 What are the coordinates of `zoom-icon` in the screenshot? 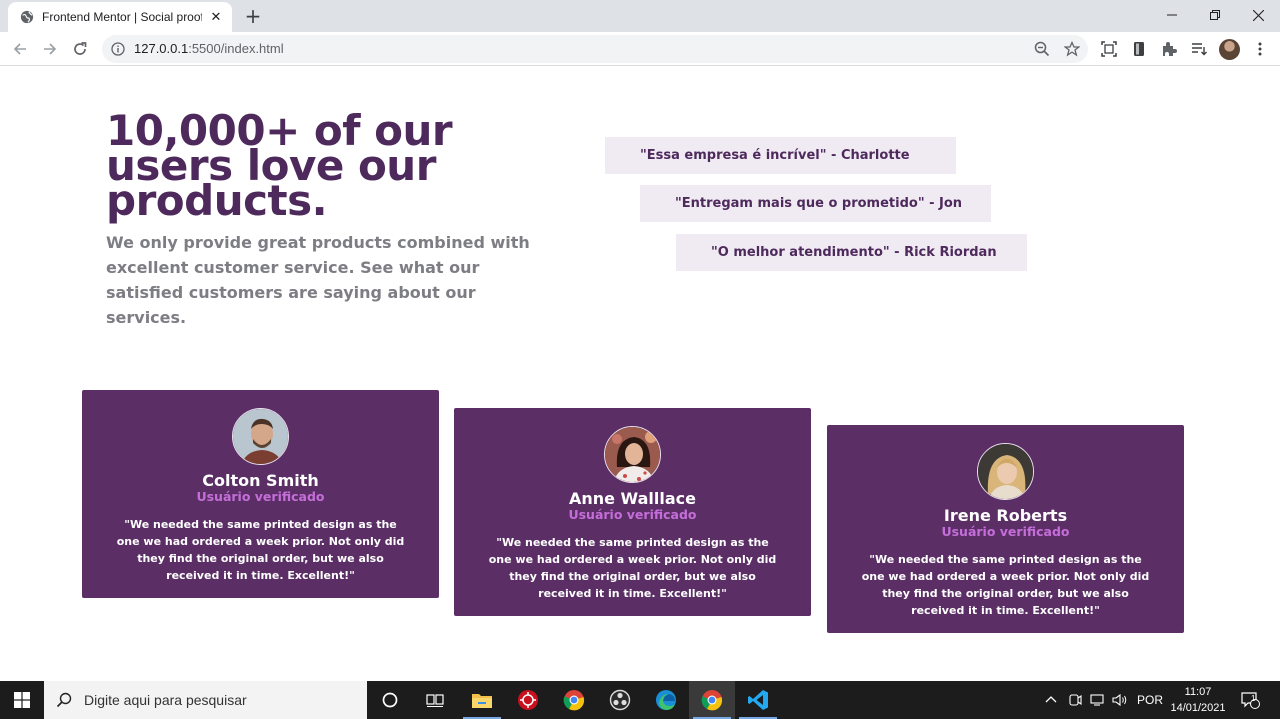 It's located at (1042, 49).